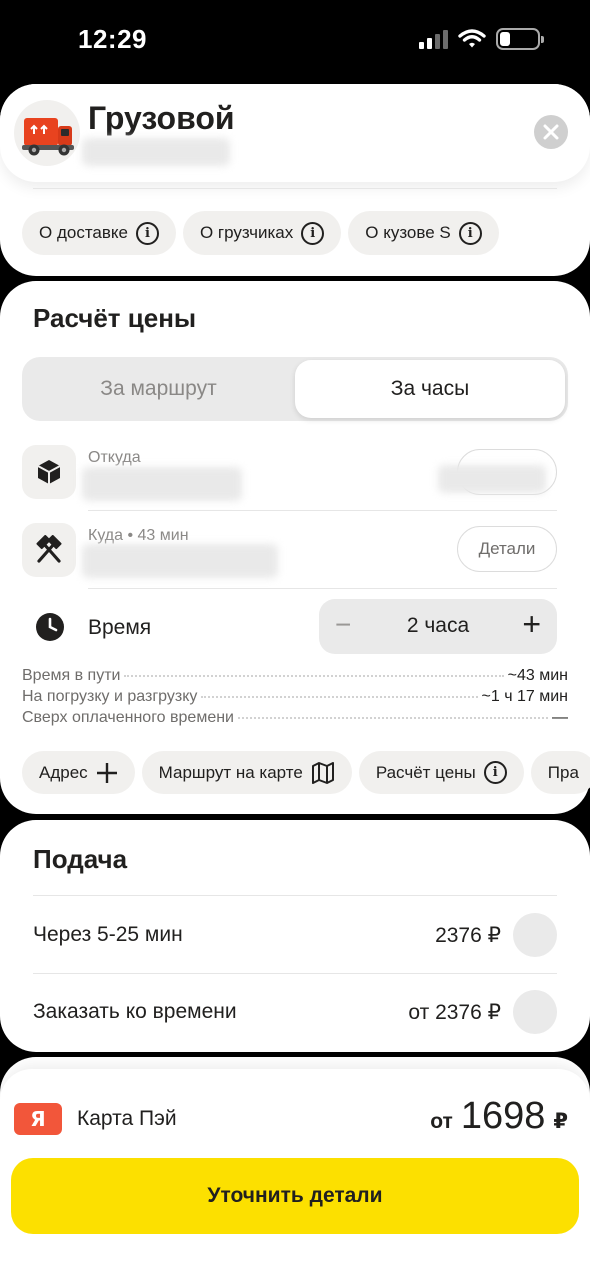  I want to click on delivery-option-now: Через 5-25 мин 2376 ₽, so click(295, 935).